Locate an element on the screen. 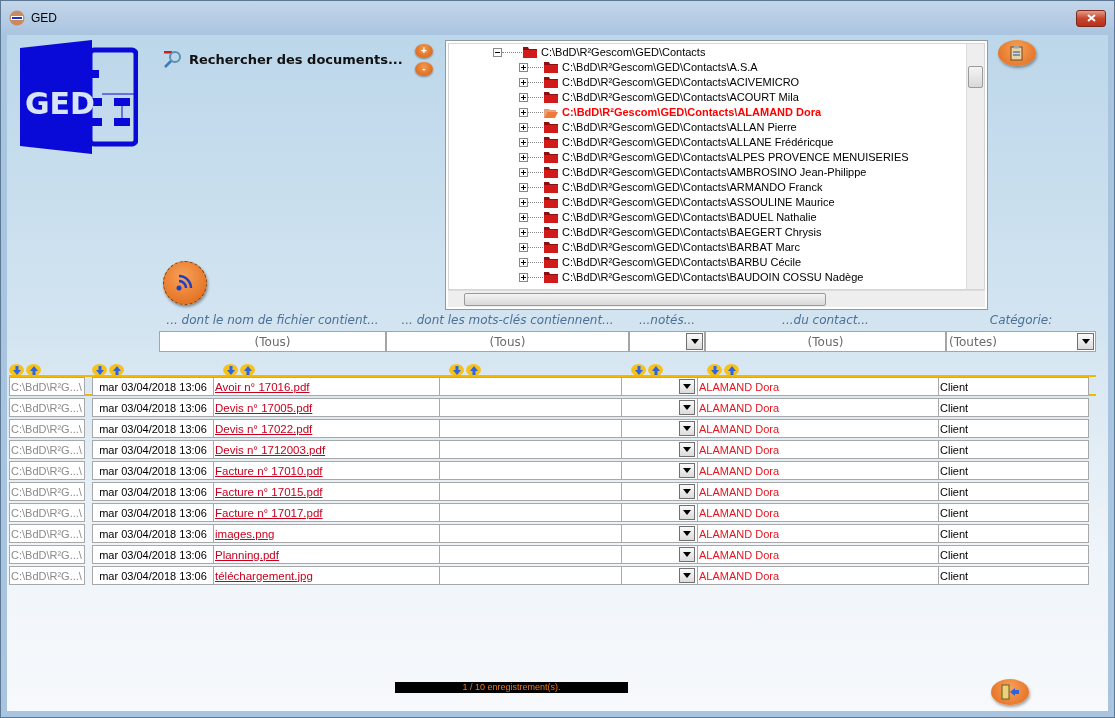 This screenshot has width=1115, height=718. tree-item: C:\BdD\R²Gescom\GED\Contacts\ALPES PROVENCE MENUISERIES is located at coordinates (735, 157).